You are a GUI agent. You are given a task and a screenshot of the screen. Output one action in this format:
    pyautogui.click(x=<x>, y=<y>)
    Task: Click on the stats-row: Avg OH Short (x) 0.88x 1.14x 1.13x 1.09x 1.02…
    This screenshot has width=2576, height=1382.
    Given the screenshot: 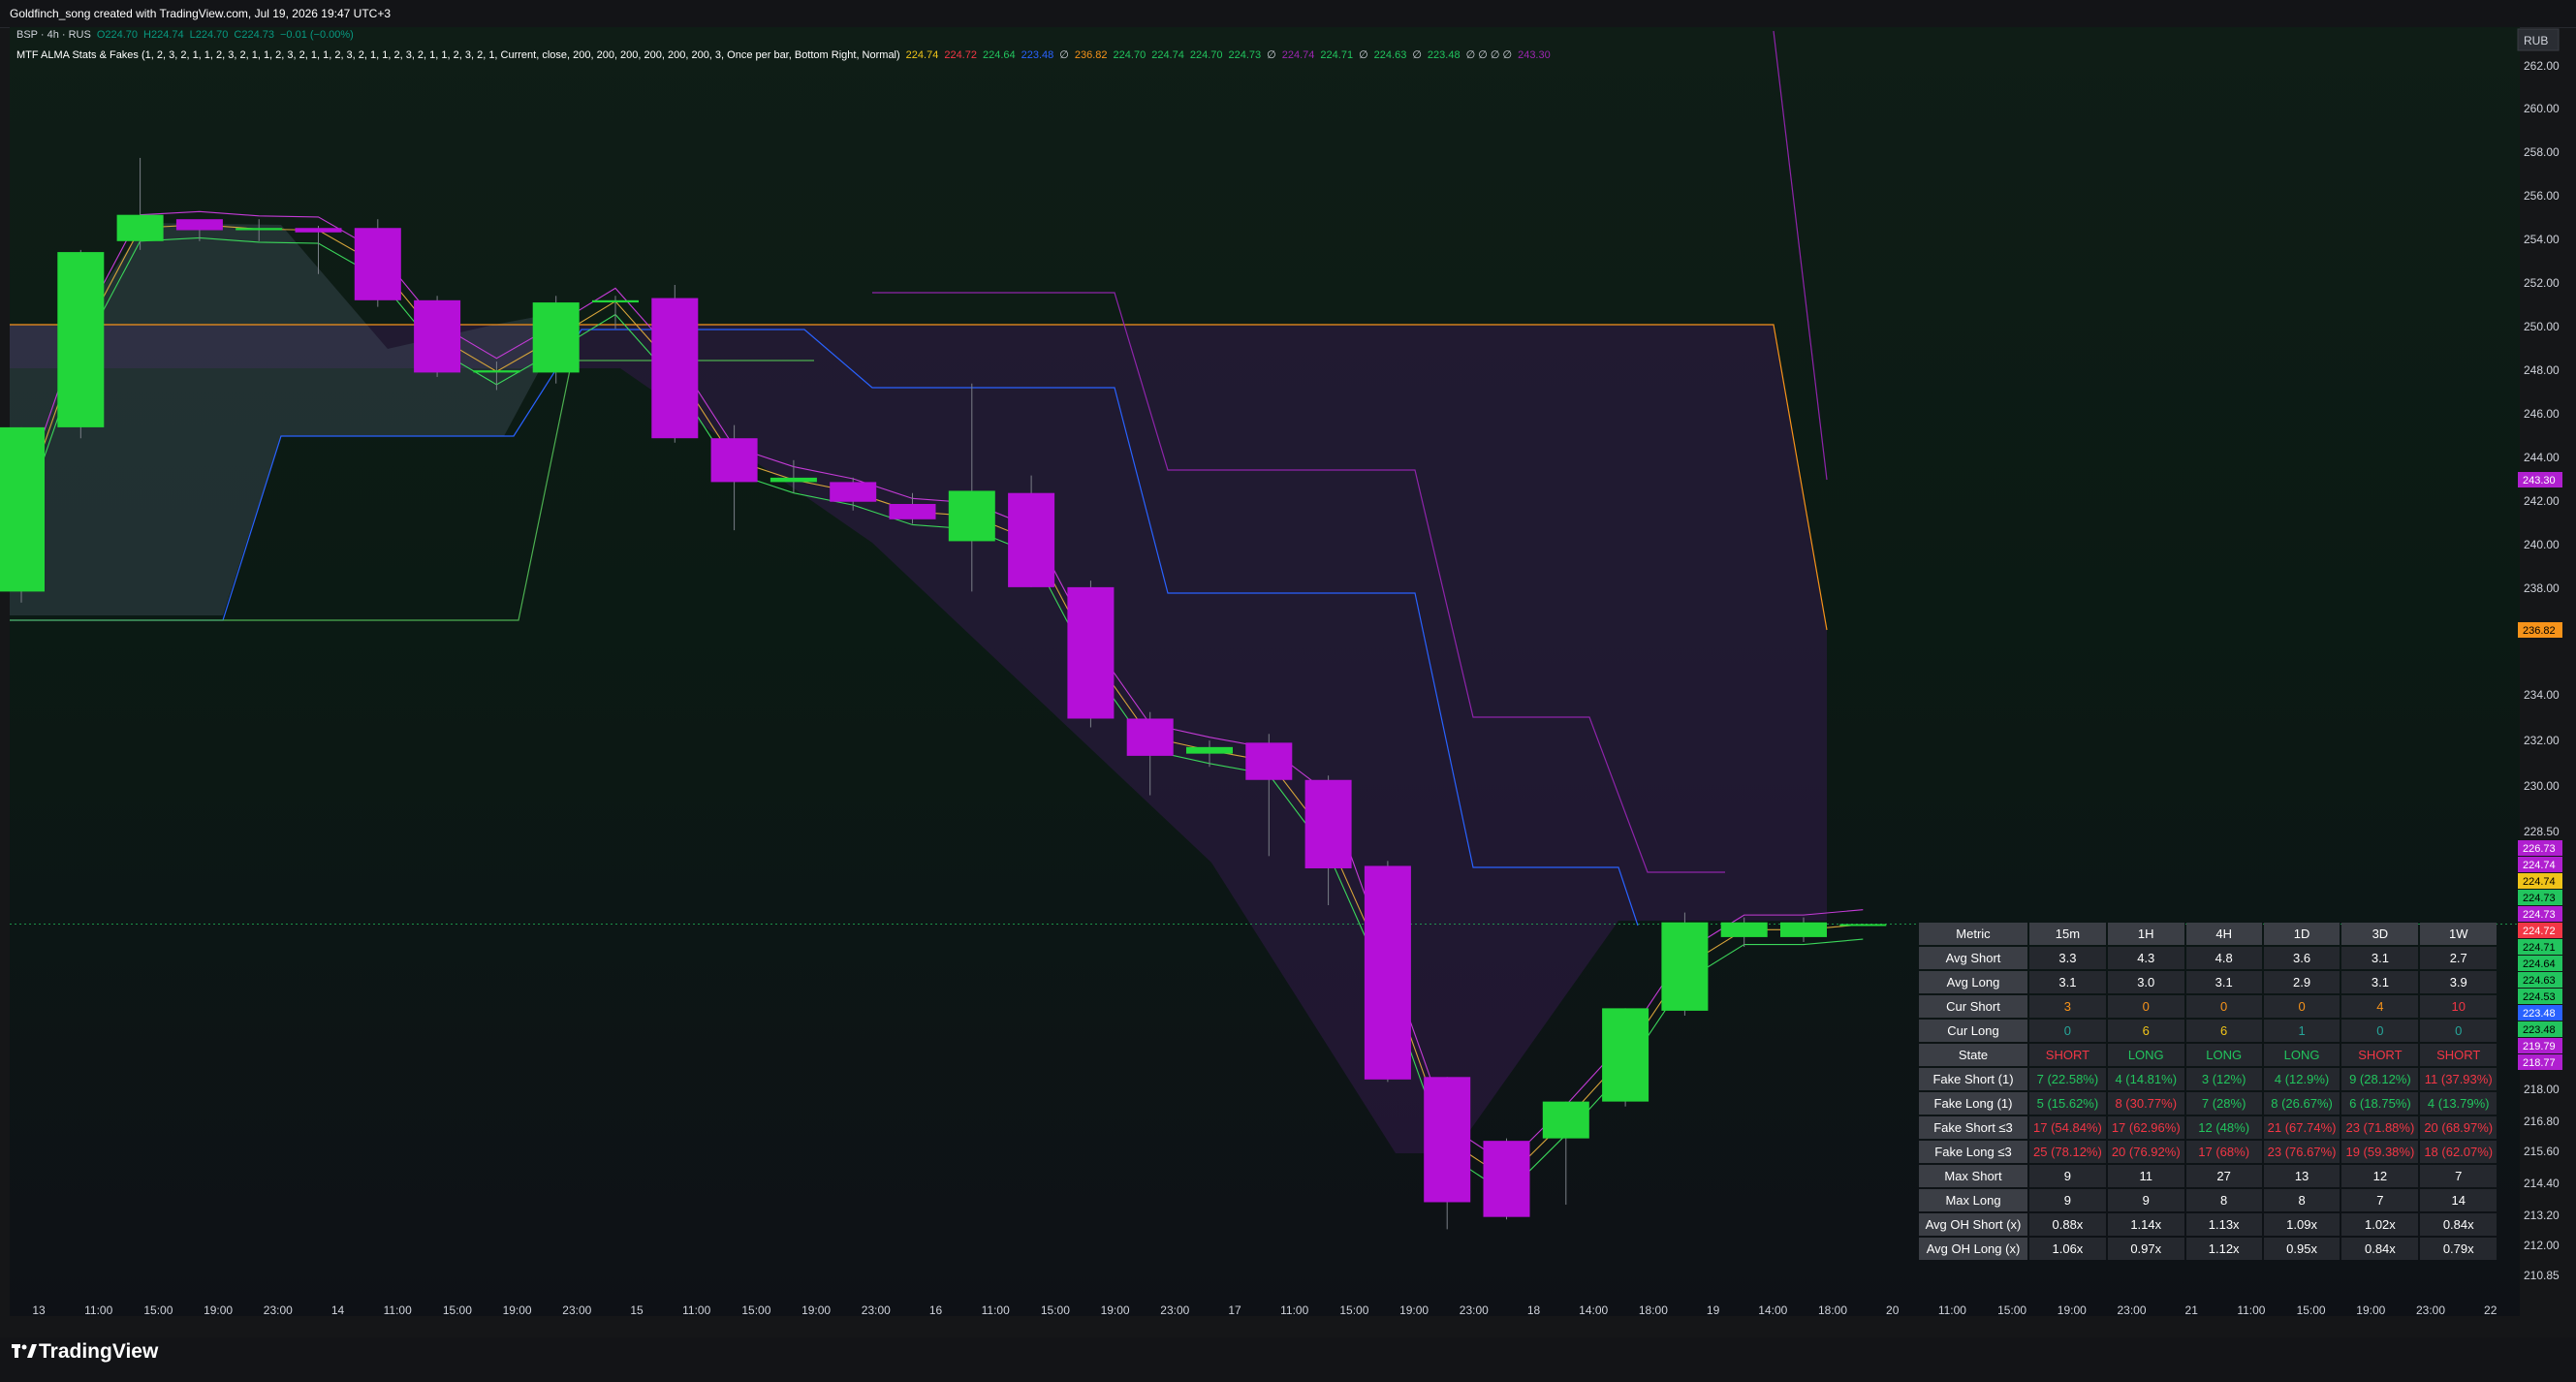 What is the action you would take?
    pyautogui.click(x=2208, y=1224)
    